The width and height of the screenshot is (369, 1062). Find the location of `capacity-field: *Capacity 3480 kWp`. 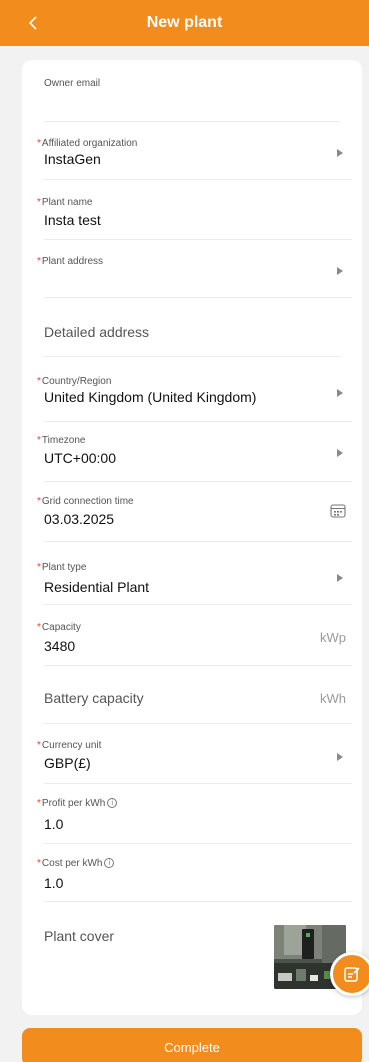

capacity-field: *Capacity 3480 kWp is located at coordinates (194, 640).